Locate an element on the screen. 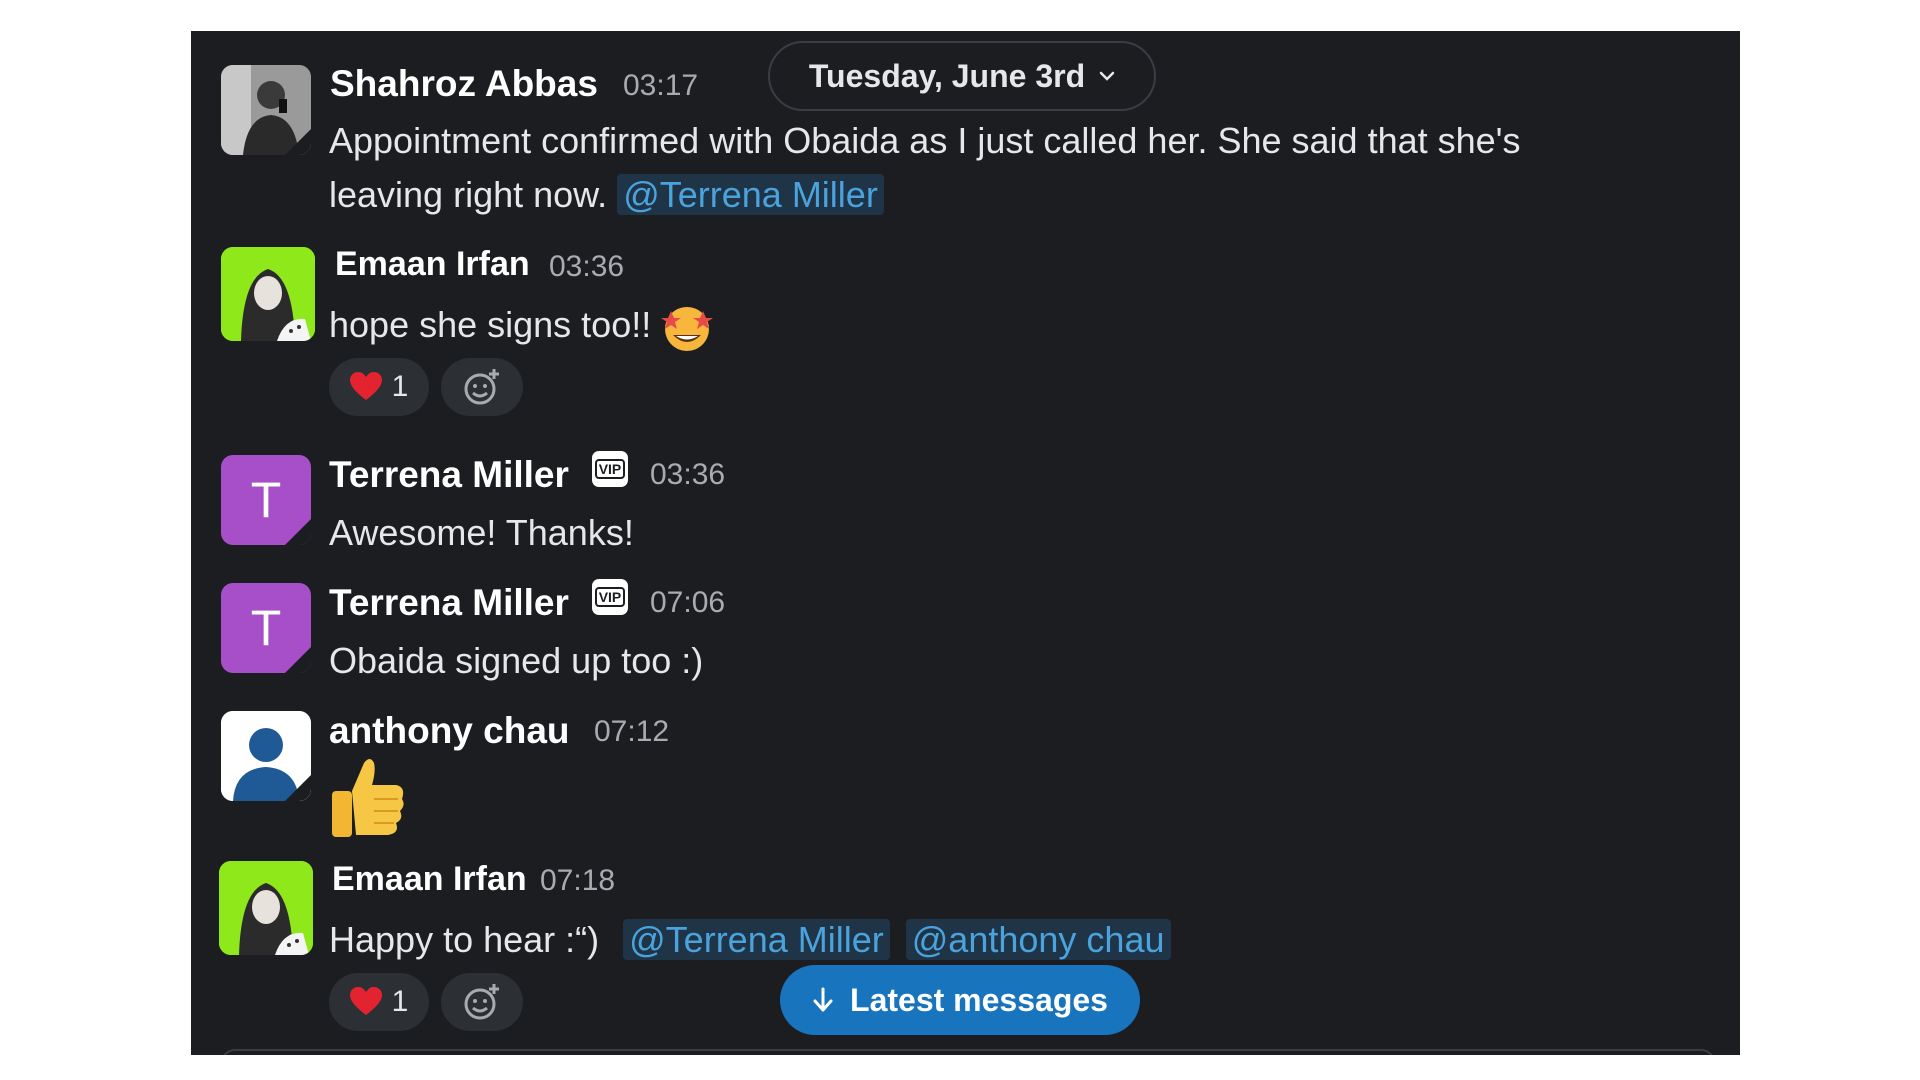 This screenshot has width=1920, height=1080. message-text: leaving right now. @Terrena Miller is located at coordinates (606, 195).